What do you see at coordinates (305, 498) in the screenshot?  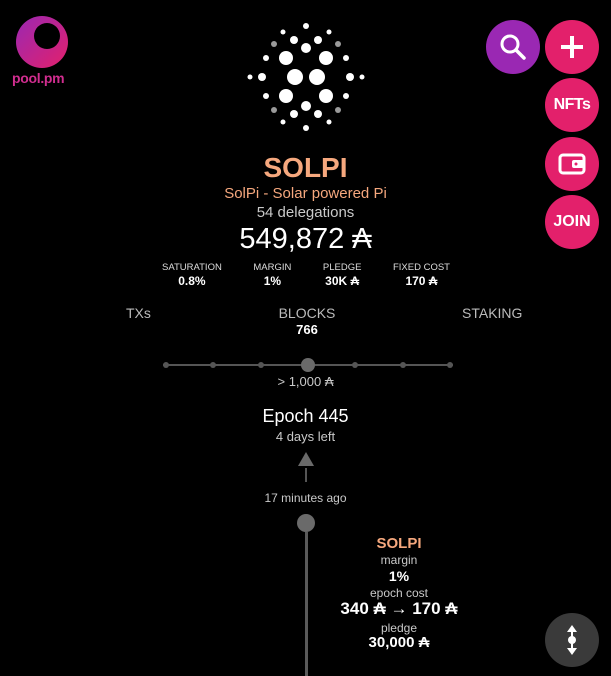 I see `timeline-time: 17 minutes ago` at bounding box center [305, 498].